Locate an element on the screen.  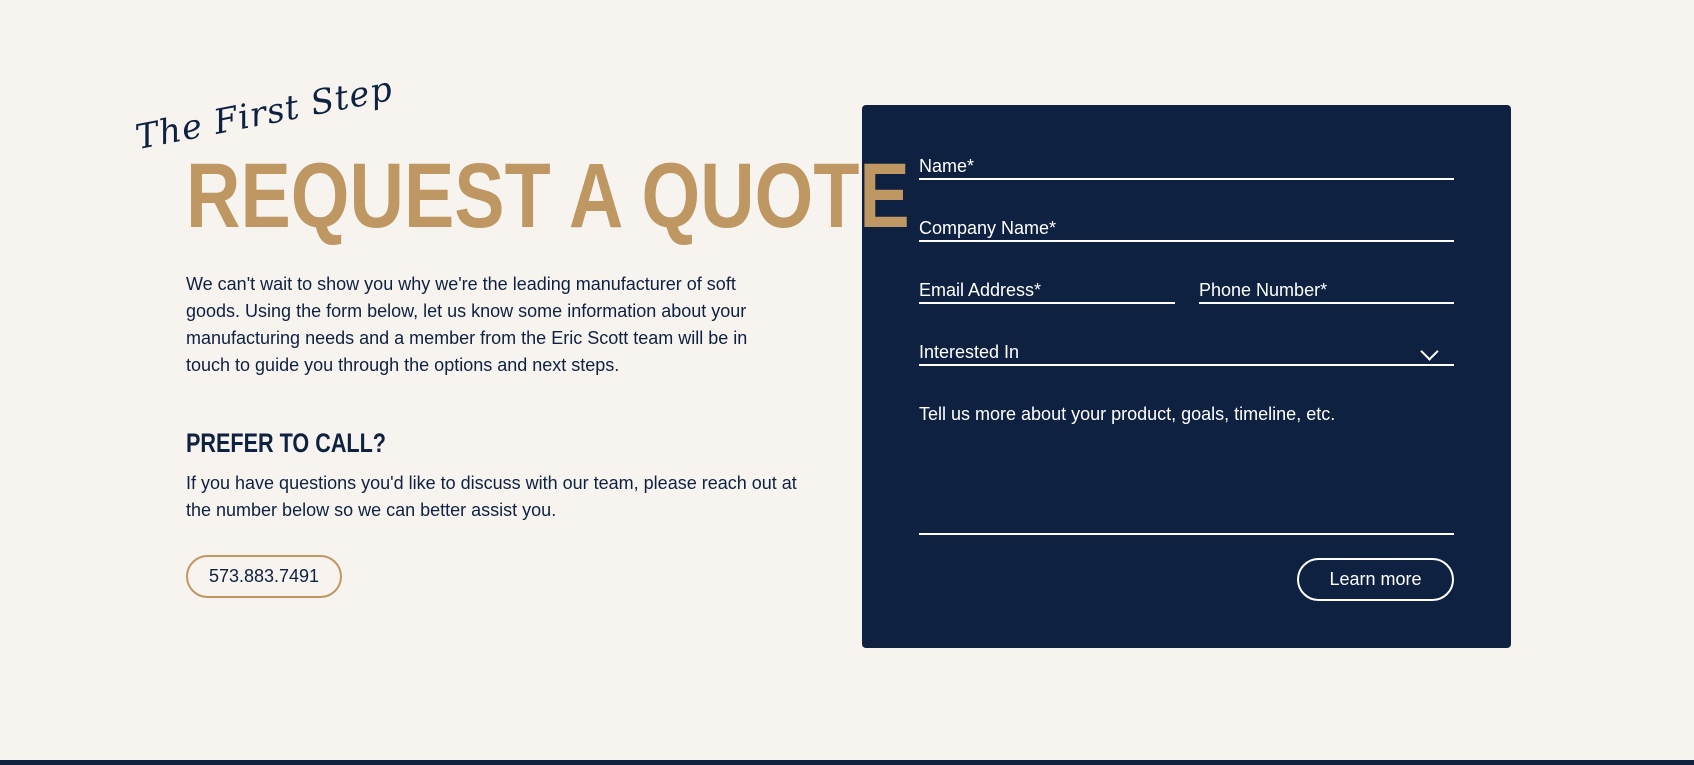
phone-field-label: Phone Number* is located at coordinates (1263, 290).